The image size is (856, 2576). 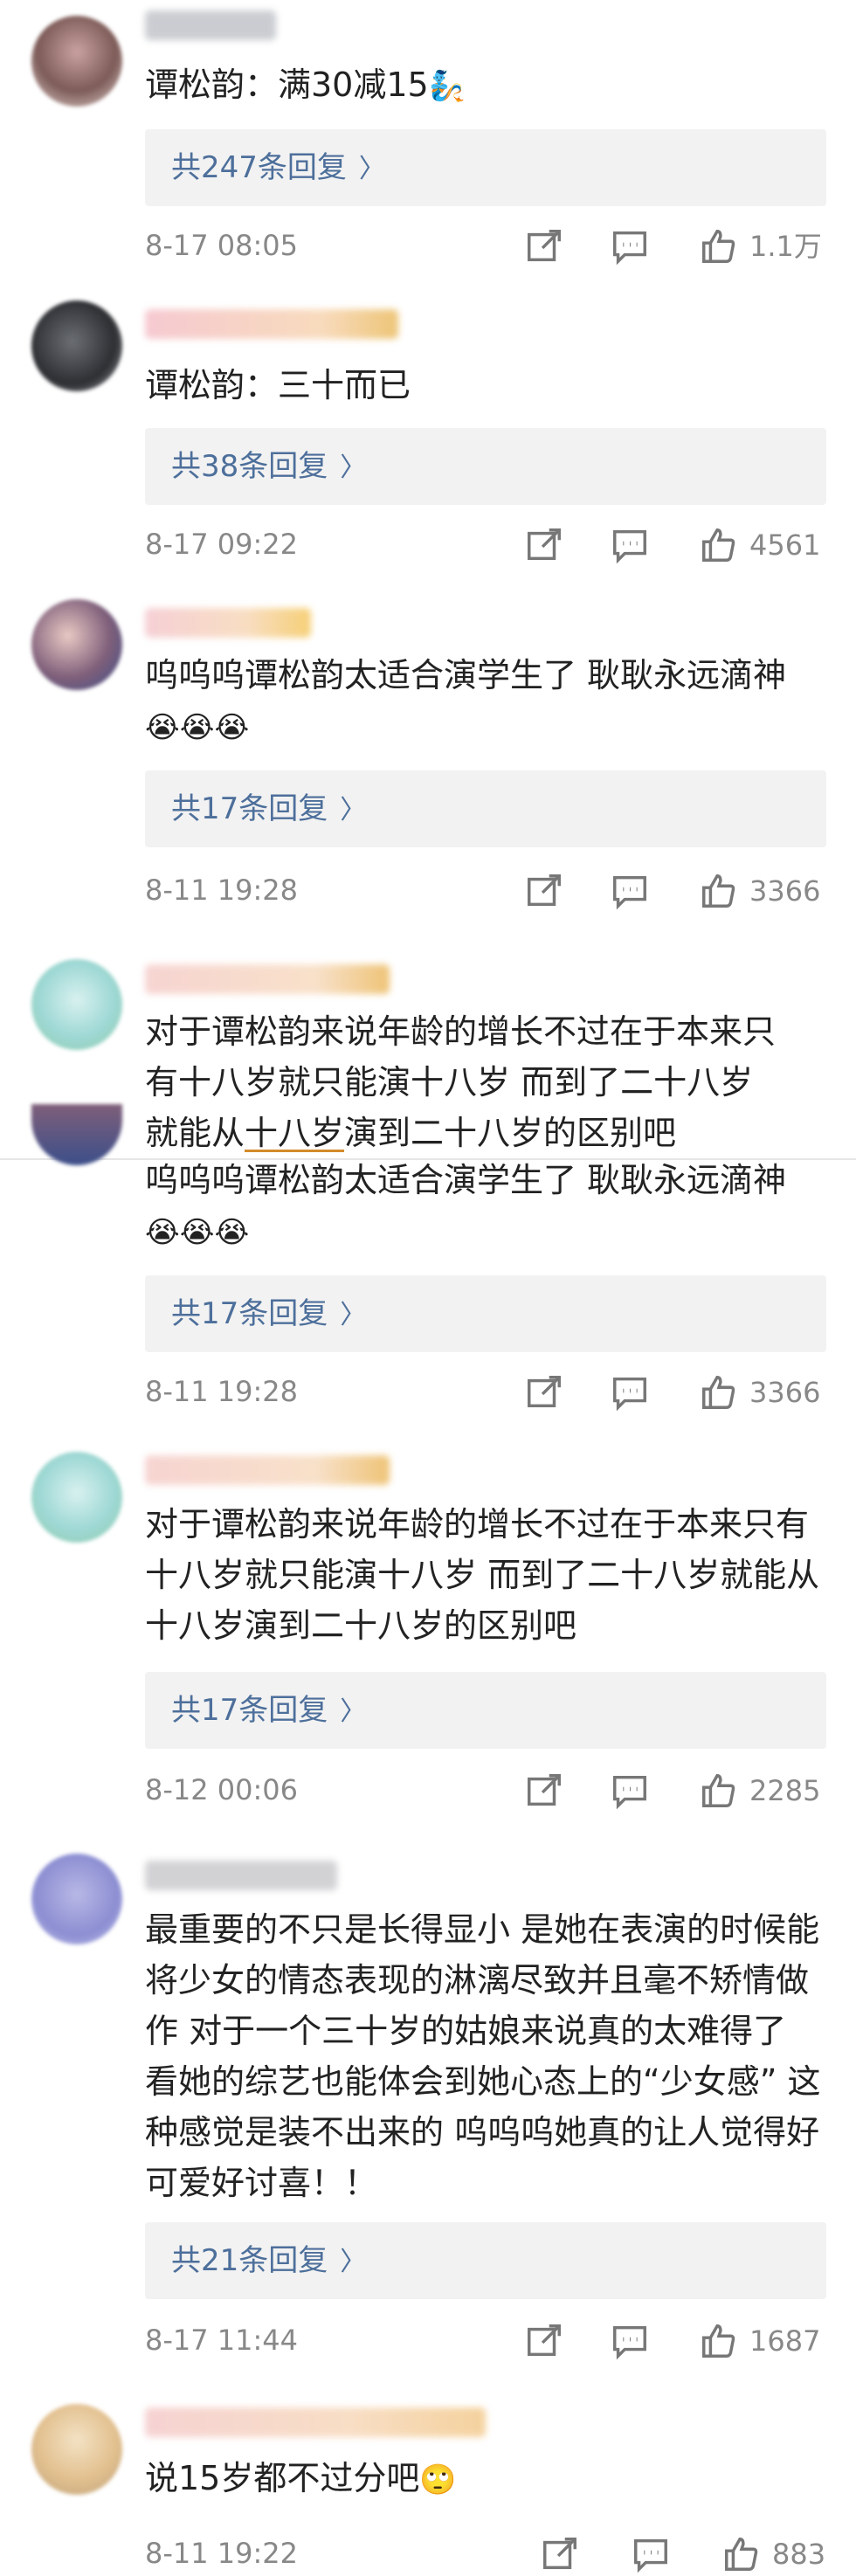 I want to click on comment-footer: 8-17 11:44 1687, so click(x=487, y=2340).